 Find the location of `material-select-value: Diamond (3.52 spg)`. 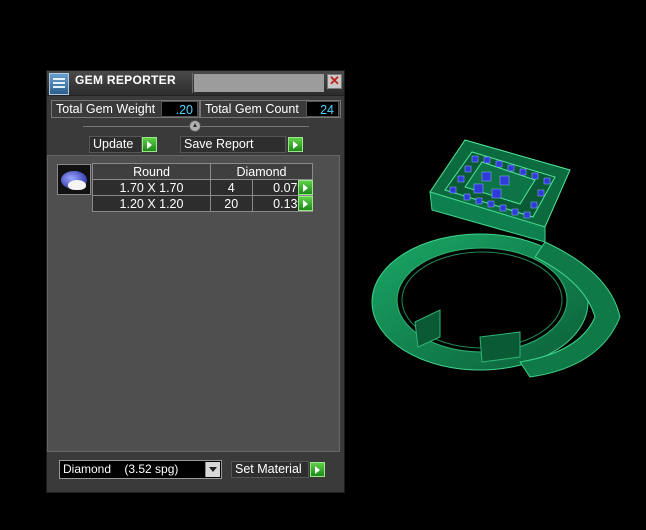

material-select-value: Diamond (3.52 spg) is located at coordinates (121, 469).